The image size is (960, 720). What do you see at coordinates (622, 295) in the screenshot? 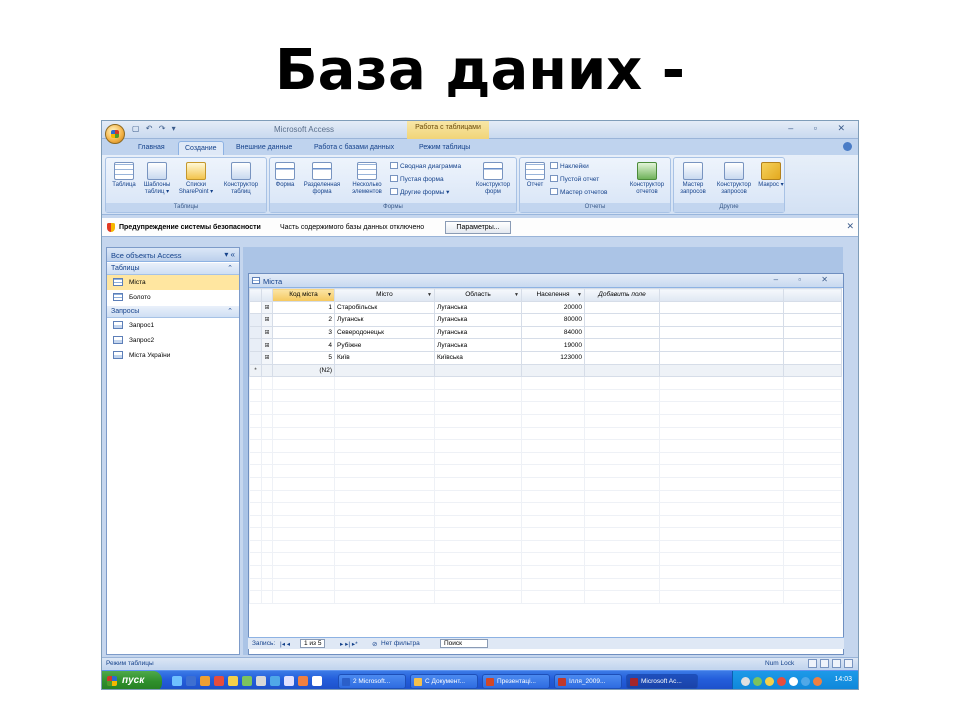
I see `column-header-add-field: Добавить поле` at bounding box center [622, 295].